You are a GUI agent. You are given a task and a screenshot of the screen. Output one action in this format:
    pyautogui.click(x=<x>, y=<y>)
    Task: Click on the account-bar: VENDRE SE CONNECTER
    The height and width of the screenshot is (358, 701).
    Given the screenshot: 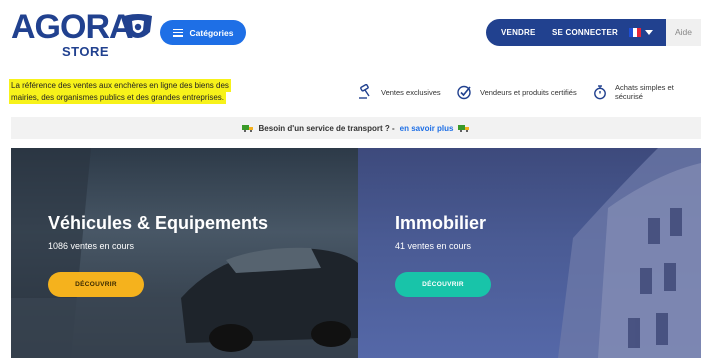 What is the action you would take?
    pyautogui.click(x=576, y=32)
    